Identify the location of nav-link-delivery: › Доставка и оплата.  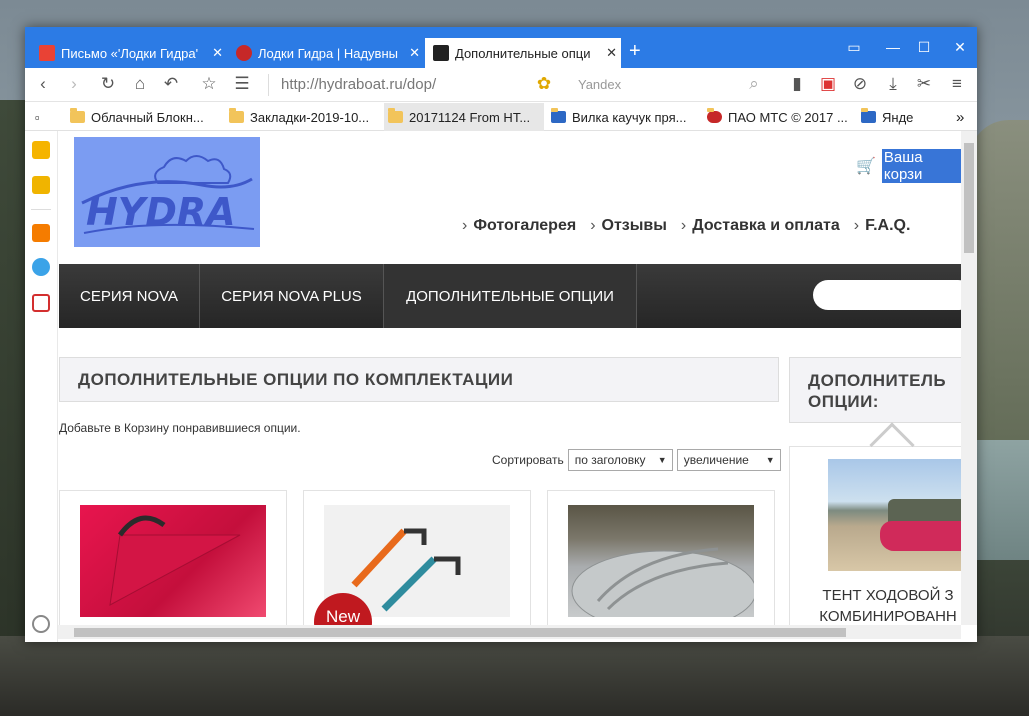
(760, 226).